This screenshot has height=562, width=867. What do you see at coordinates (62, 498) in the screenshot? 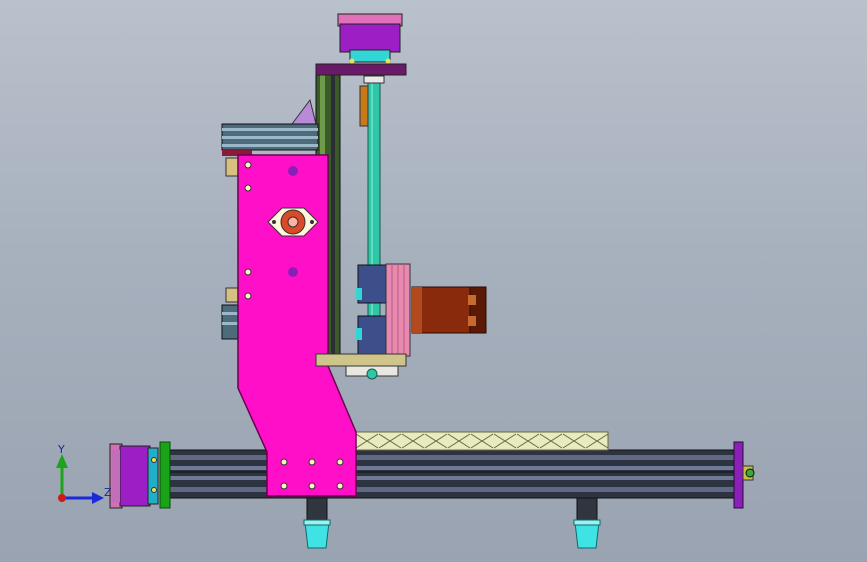
I see `origin-dot` at bounding box center [62, 498].